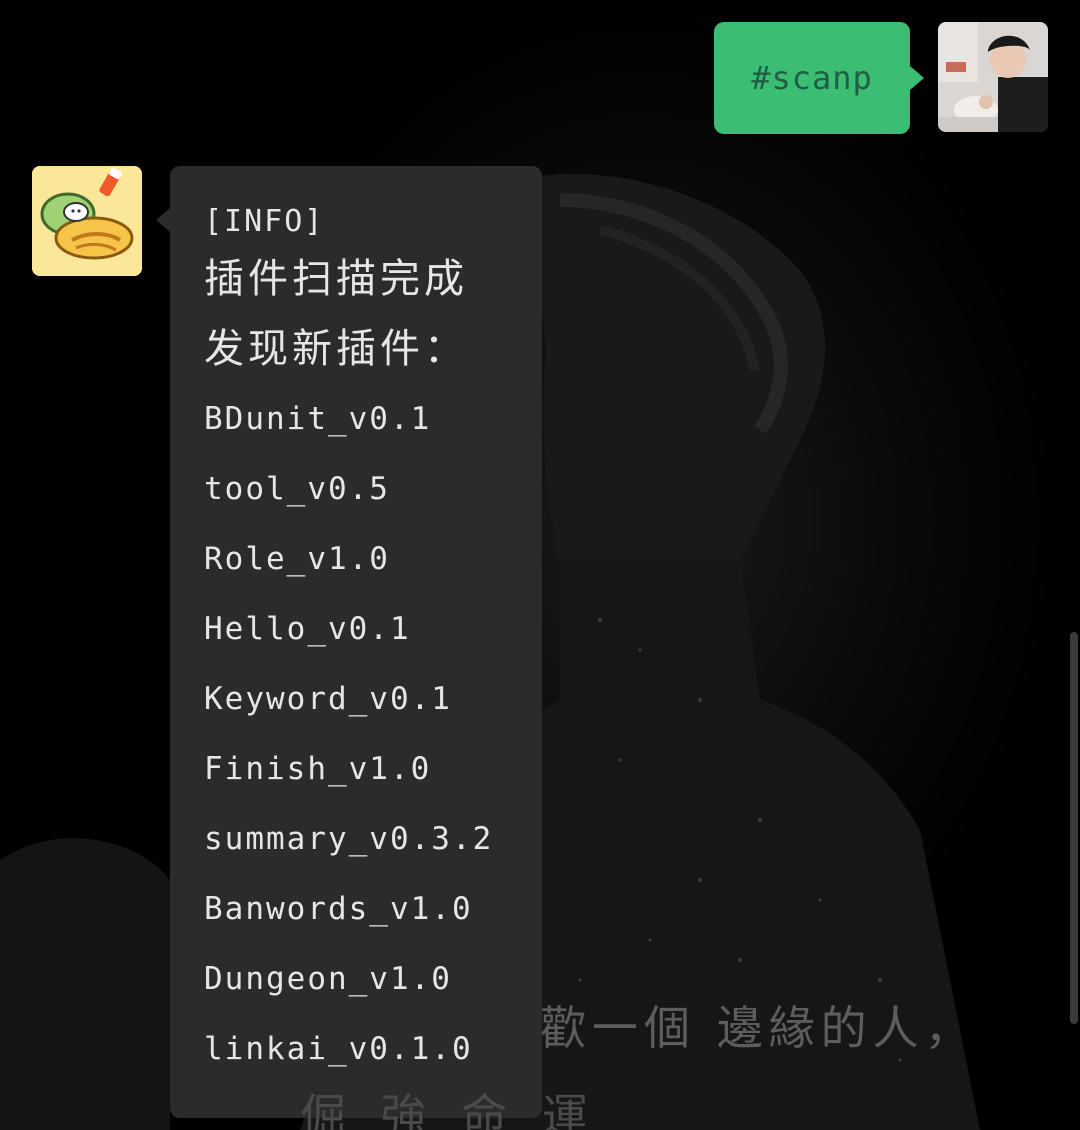 The width and height of the screenshot is (1080, 1130). Describe the element at coordinates (336, 349) in the screenshot. I see `message-subheading: 发现新插件：` at that location.